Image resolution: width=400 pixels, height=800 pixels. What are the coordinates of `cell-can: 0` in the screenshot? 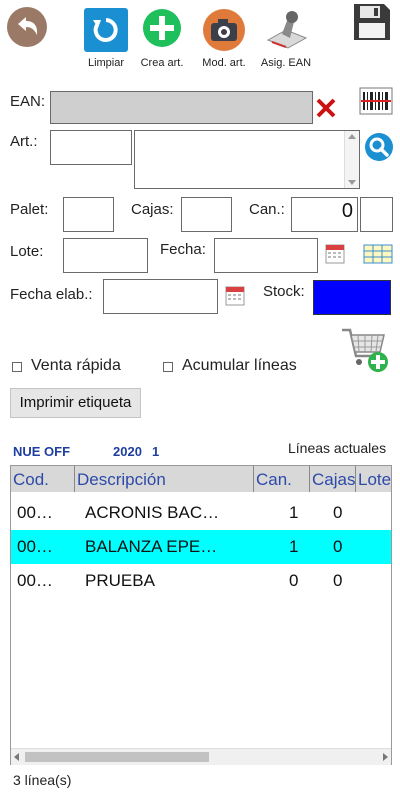 It's located at (294, 580).